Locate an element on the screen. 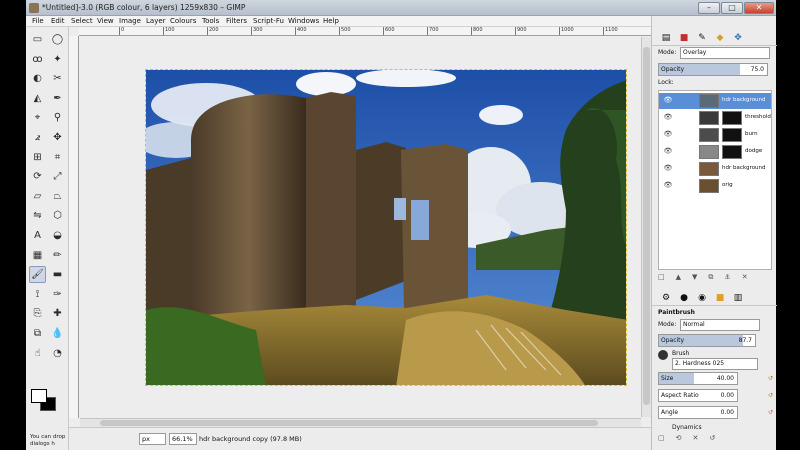 The image size is (800, 450). move-icon: ✥ is located at coordinates (57, 137).